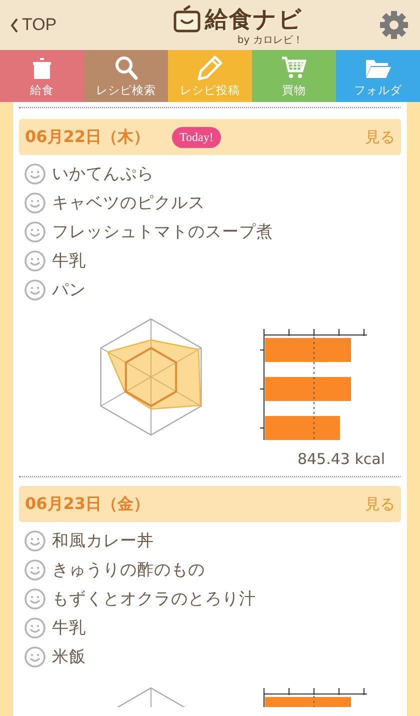  What do you see at coordinates (126, 67) in the screenshot?
I see `search-icon` at bounding box center [126, 67].